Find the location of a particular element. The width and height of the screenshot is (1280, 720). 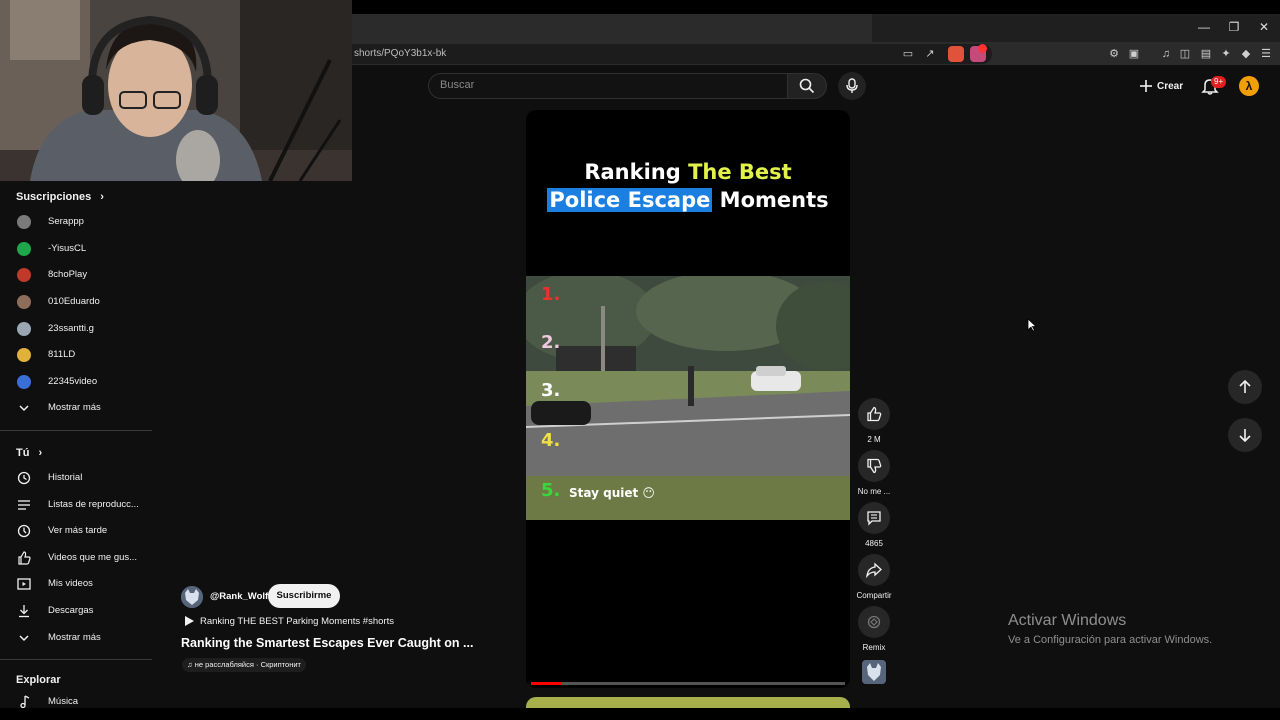

channel-thumbnail is located at coordinates (874, 672).